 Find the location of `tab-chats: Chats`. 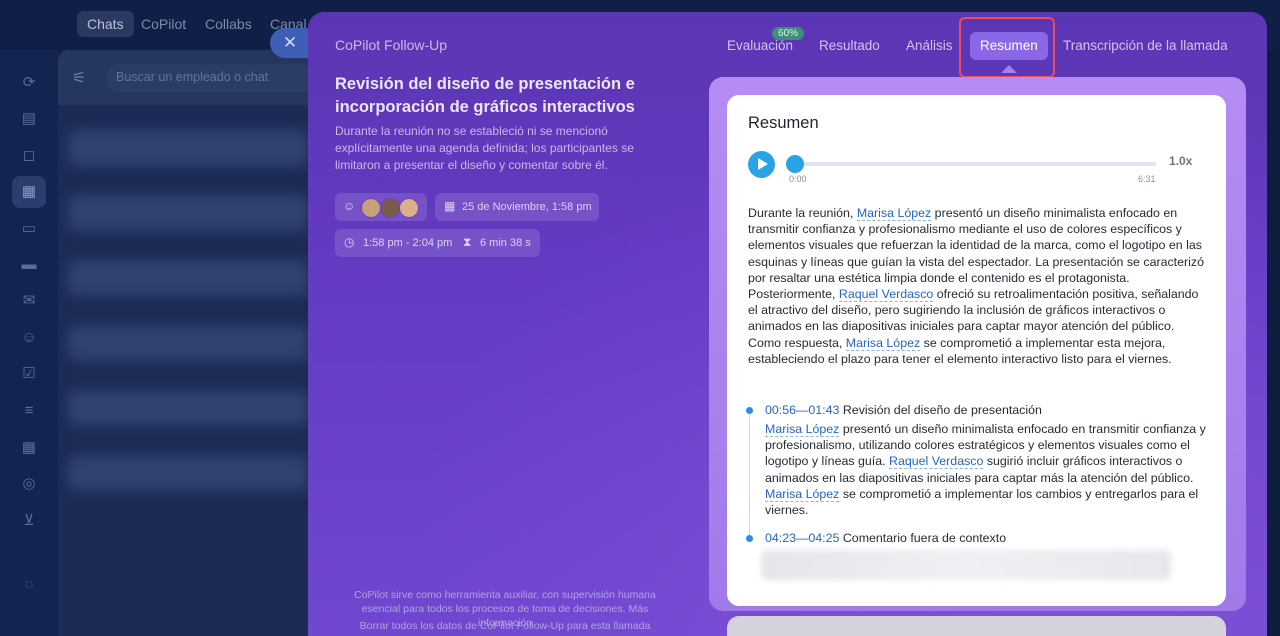

tab-chats: Chats is located at coordinates (105, 24).